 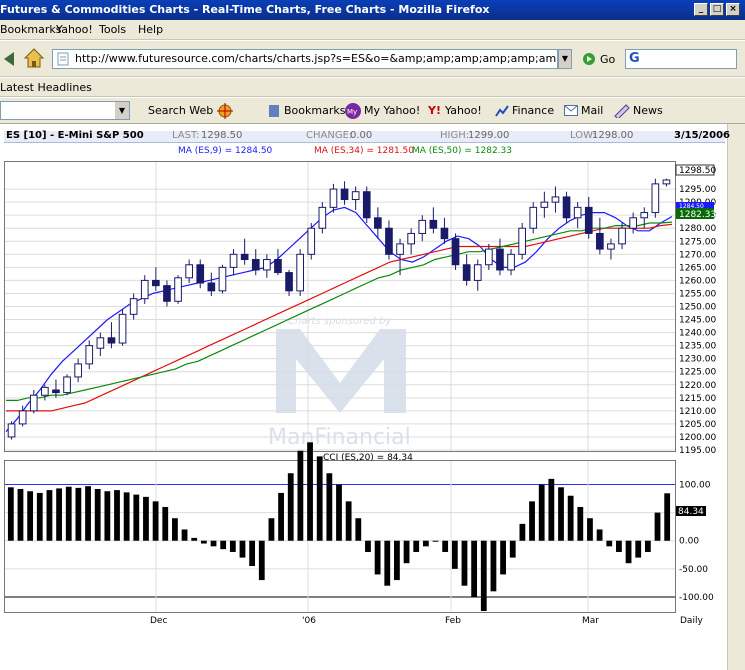 What do you see at coordinates (489, 135) in the screenshot?
I see `high-value: 1299.00` at bounding box center [489, 135].